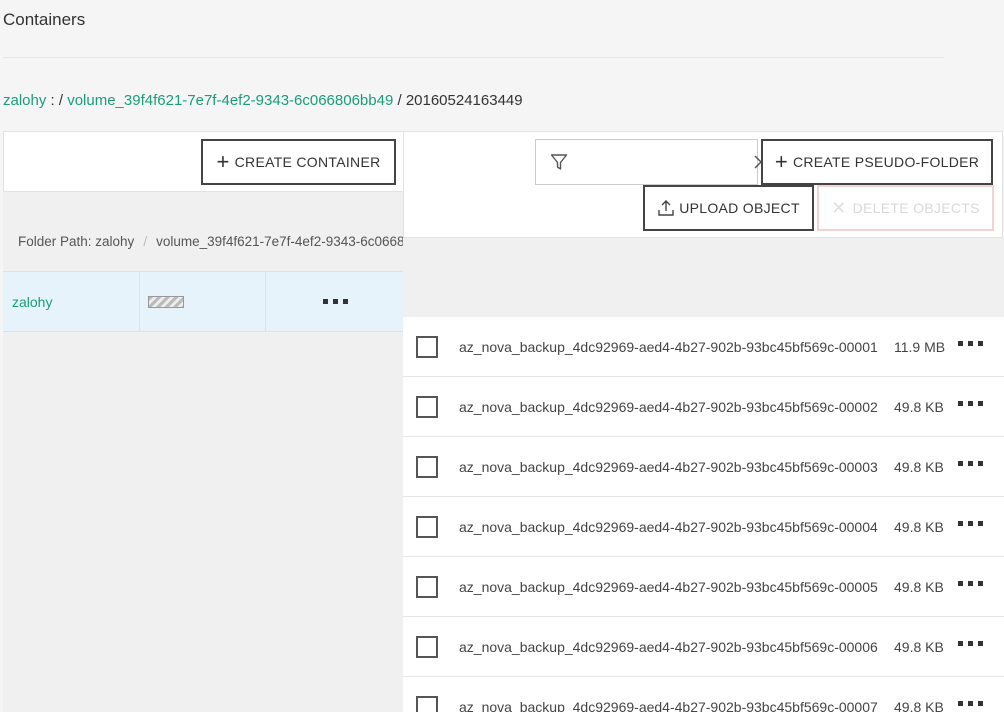 The width and height of the screenshot is (1004, 712). I want to click on container-menu-cell, so click(335, 301).